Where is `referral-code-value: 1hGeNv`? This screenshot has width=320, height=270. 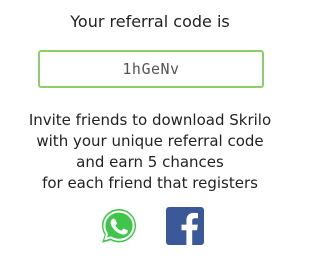
referral-code-value: 1hGeNv is located at coordinates (151, 69).